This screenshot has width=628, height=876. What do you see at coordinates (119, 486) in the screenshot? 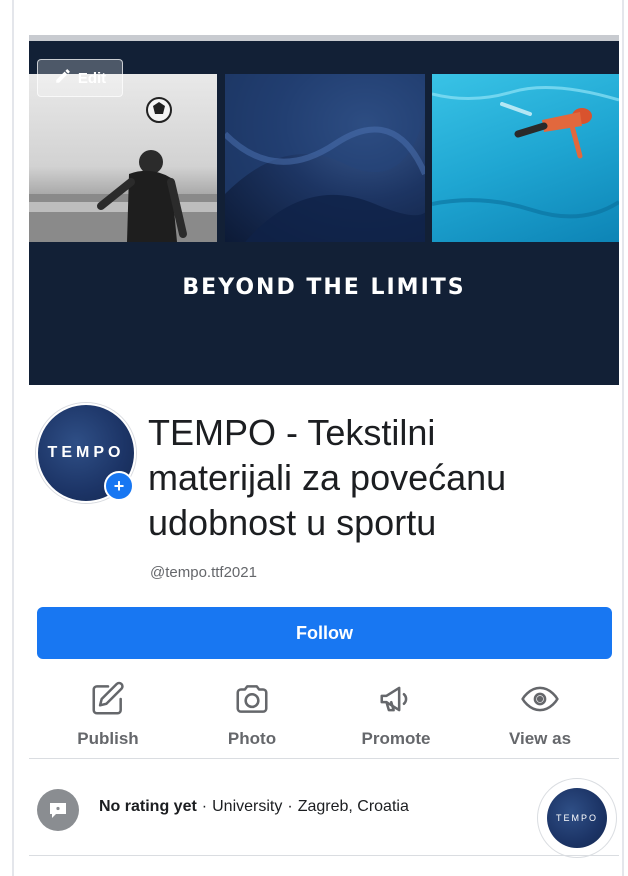
I see `add-photo-plus-icon: +` at bounding box center [119, 486].